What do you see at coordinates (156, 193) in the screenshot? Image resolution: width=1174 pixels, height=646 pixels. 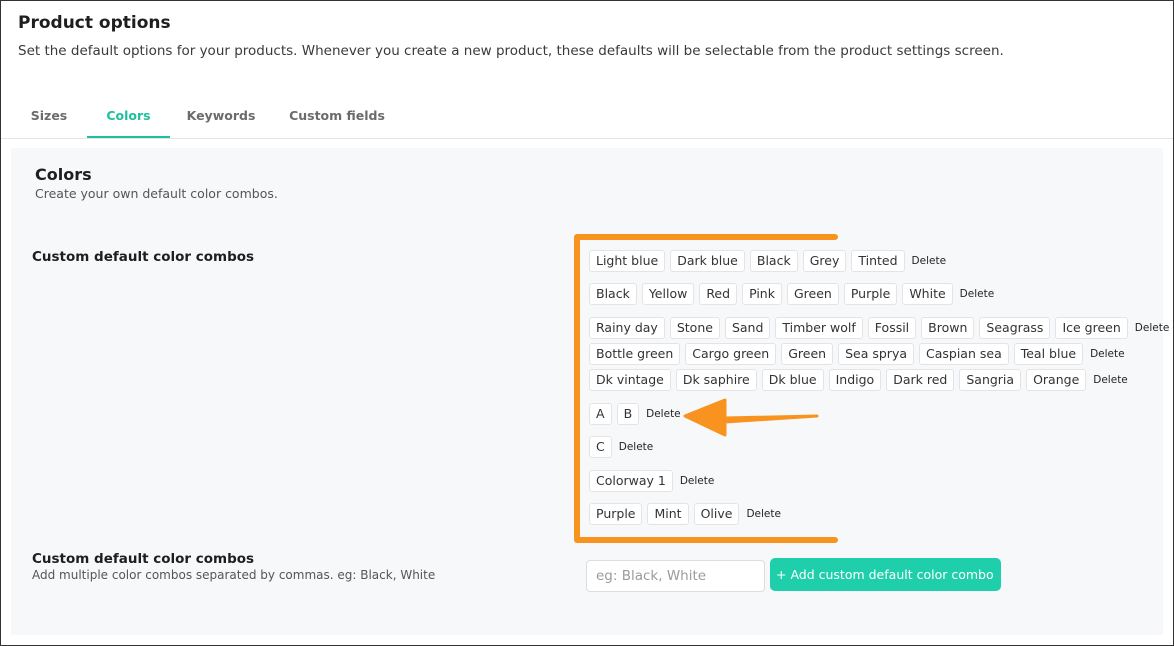 I see `section-description: Create your own default color combos.` at bounding box center [156, 193].